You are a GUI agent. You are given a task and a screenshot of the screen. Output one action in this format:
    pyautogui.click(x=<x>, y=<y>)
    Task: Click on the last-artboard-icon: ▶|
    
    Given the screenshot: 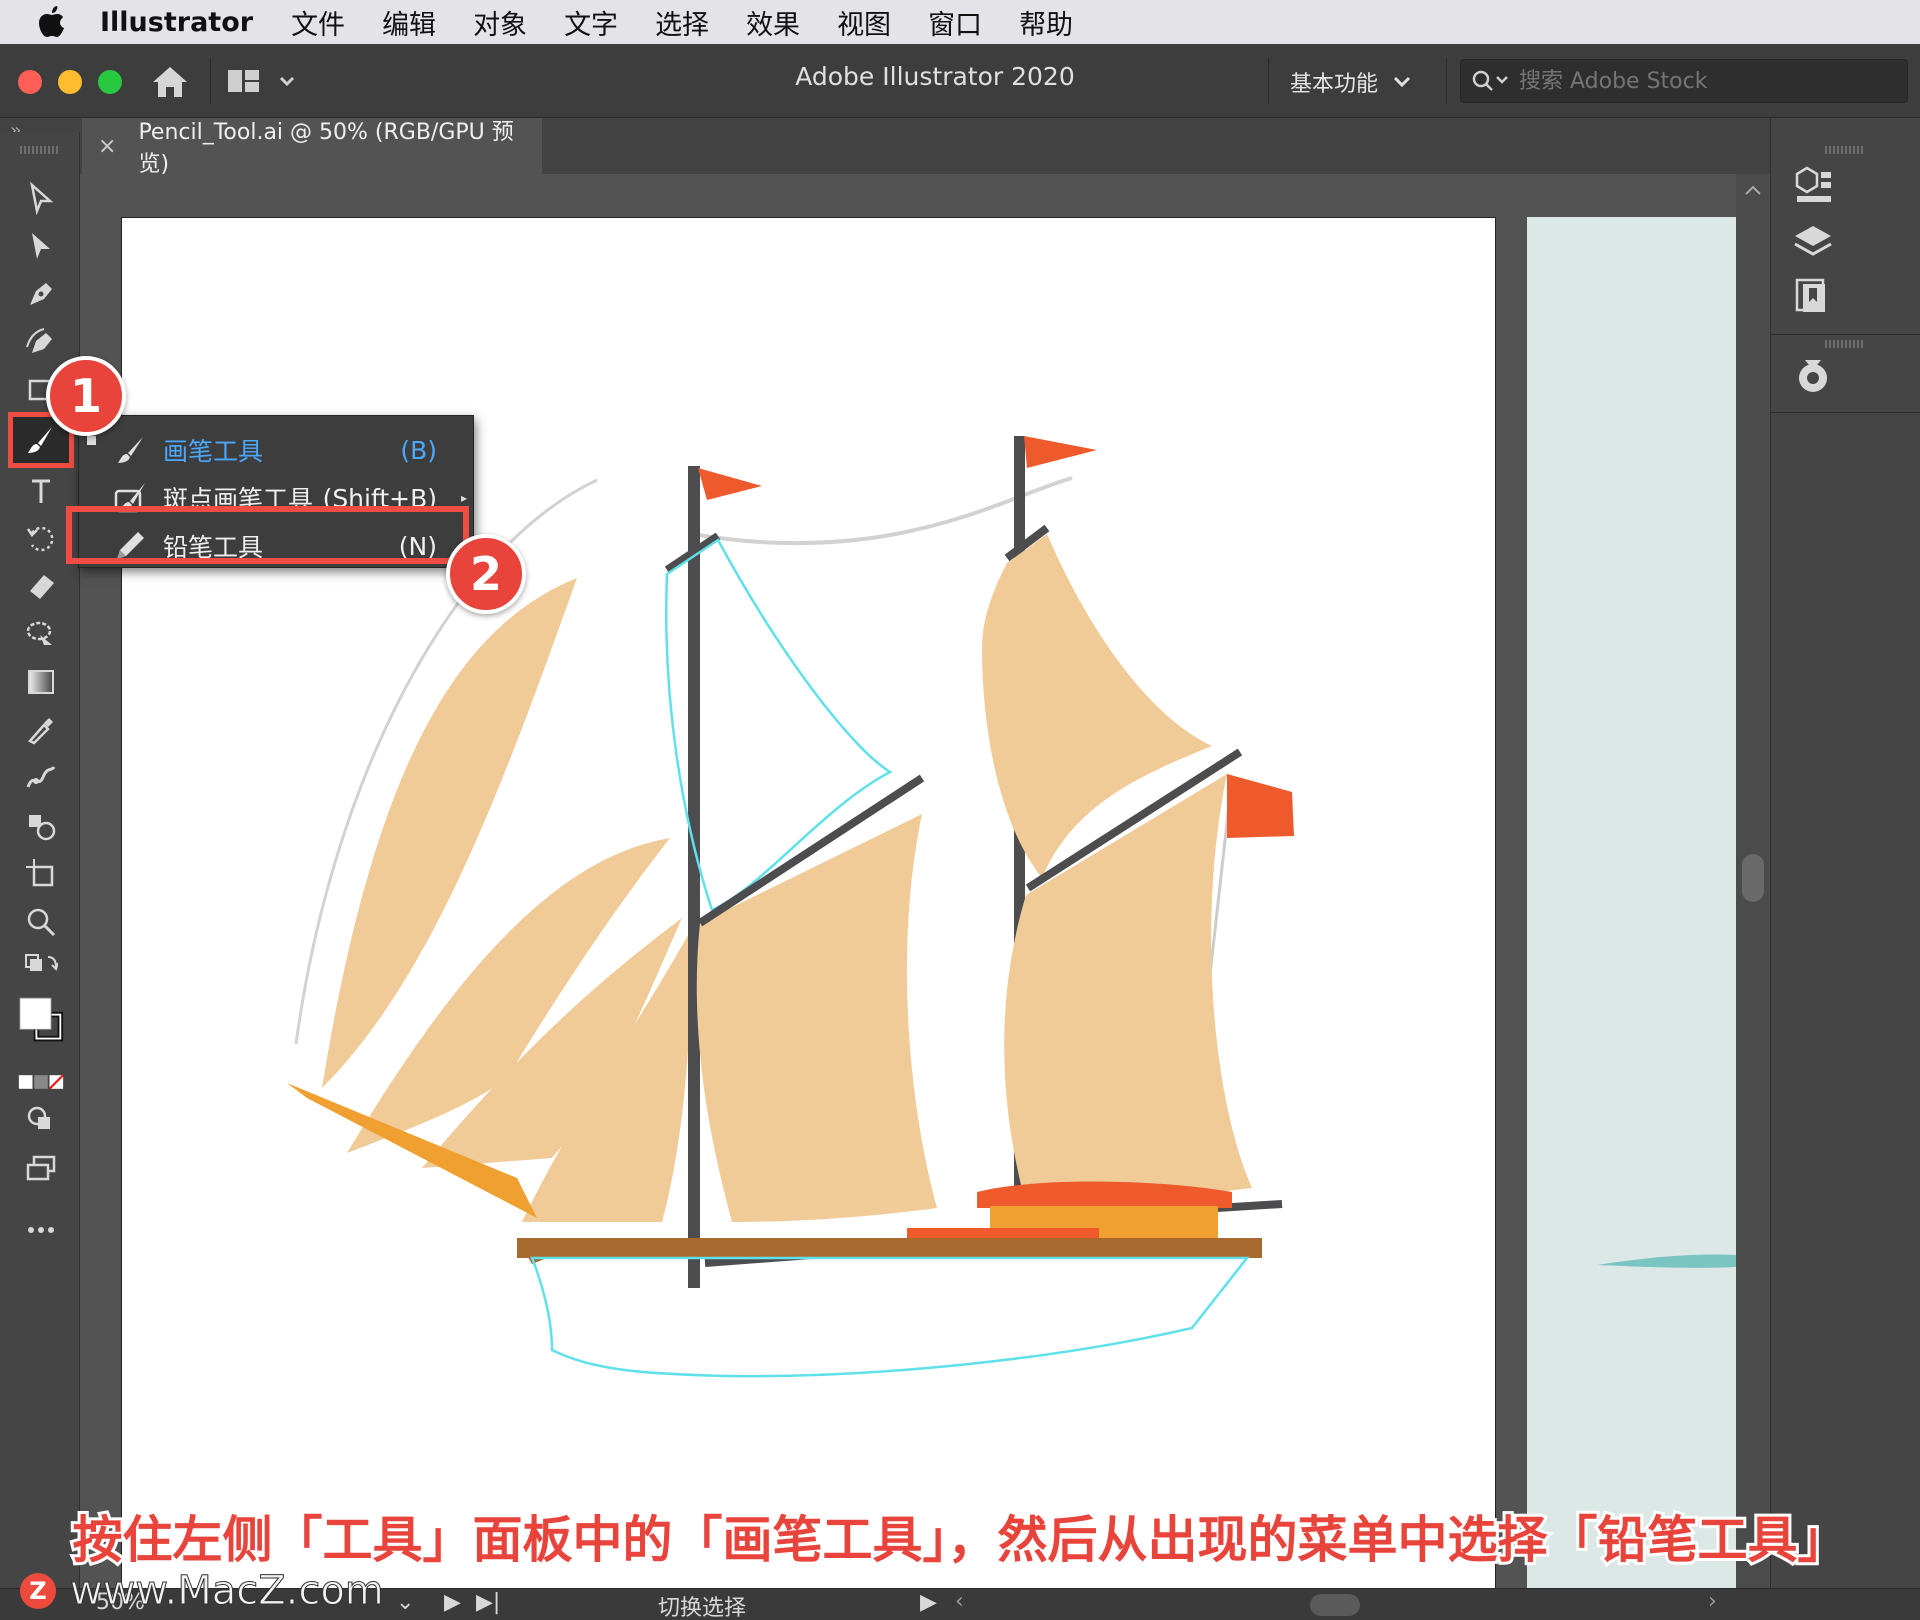 What is the action you would take?
    pyautogui.click(x=488, y=1602)
    